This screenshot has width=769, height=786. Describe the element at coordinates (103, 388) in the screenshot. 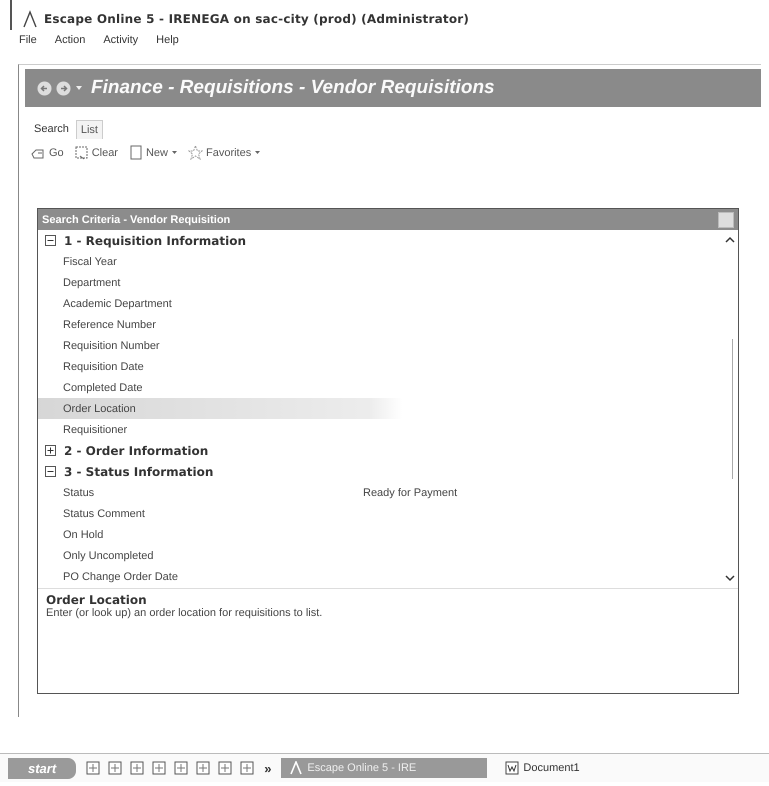

I see `field-label: Completed Date` at that location.